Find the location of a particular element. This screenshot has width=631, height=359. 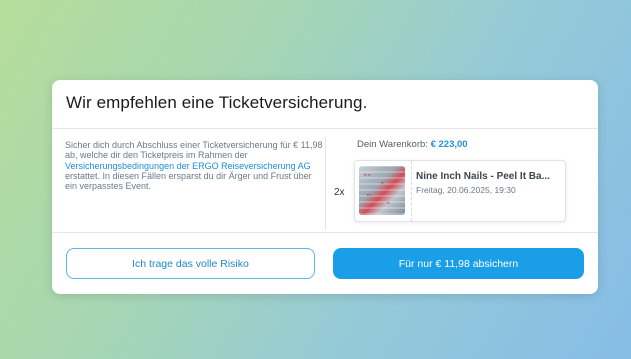

event-date: Freitag, 20.06.2025, 19:30 is located at coordinates (466, 190).